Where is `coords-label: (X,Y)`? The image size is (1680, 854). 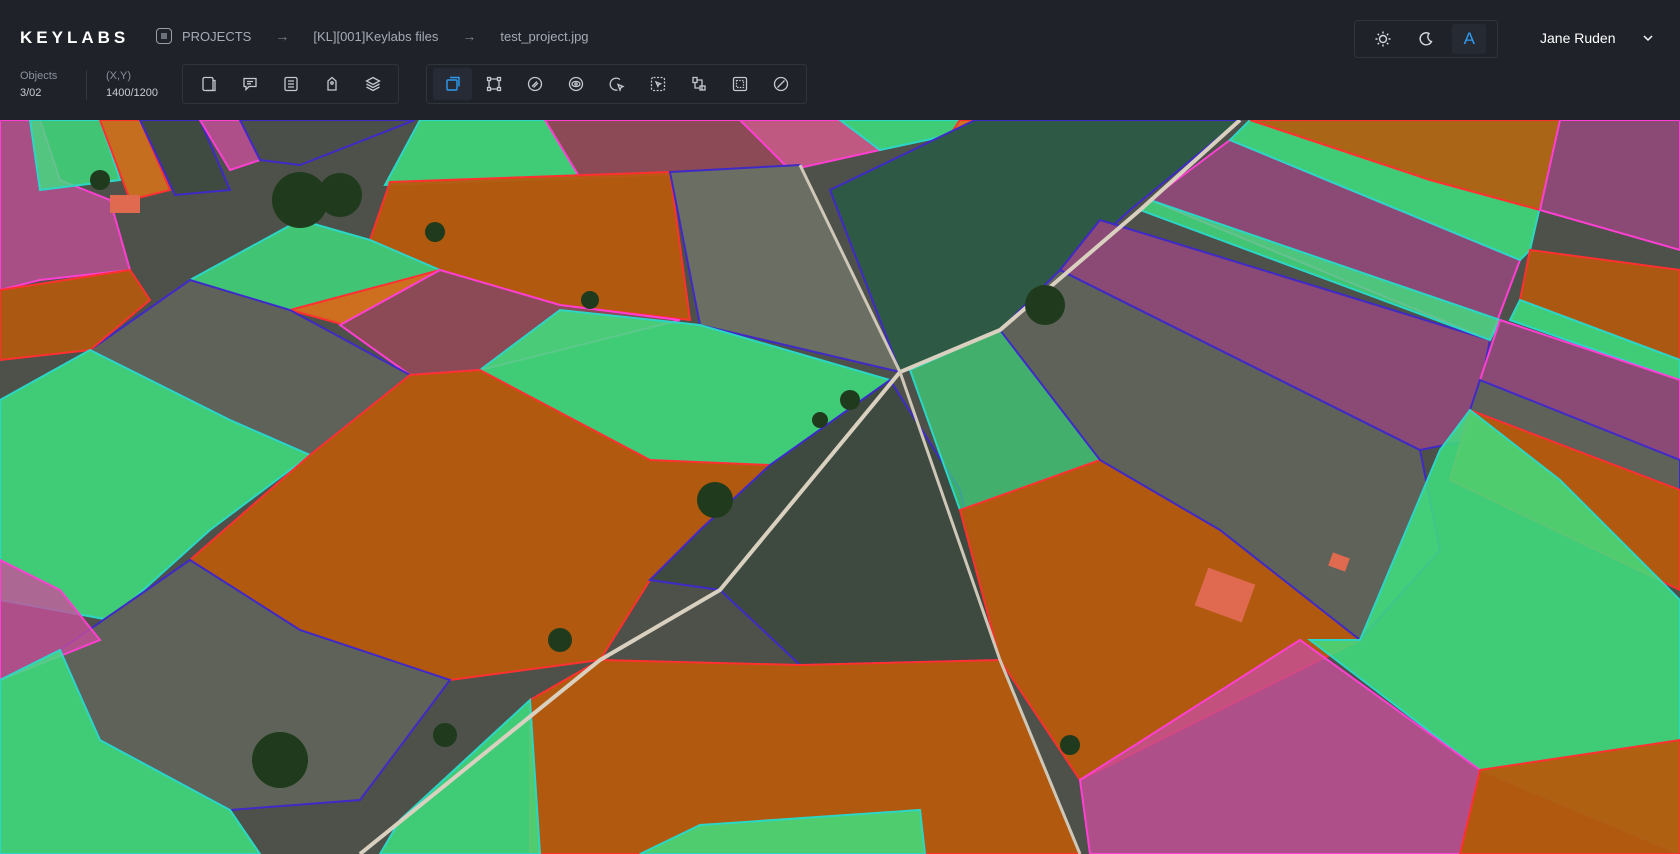 coords-label: (X,Y) is located at coordinates (119, 76).